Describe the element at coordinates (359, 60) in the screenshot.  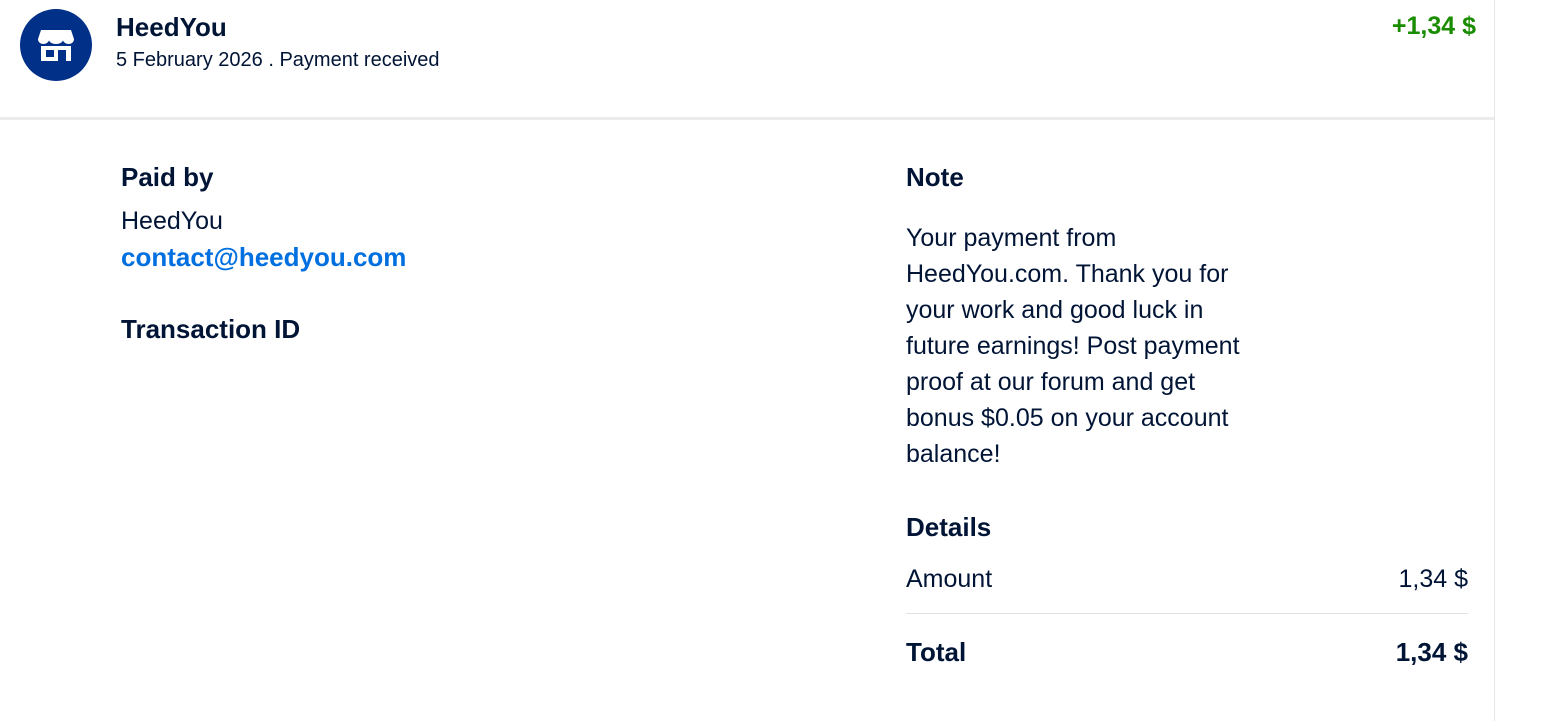
I see `transaction-status: Payment received` at that location.